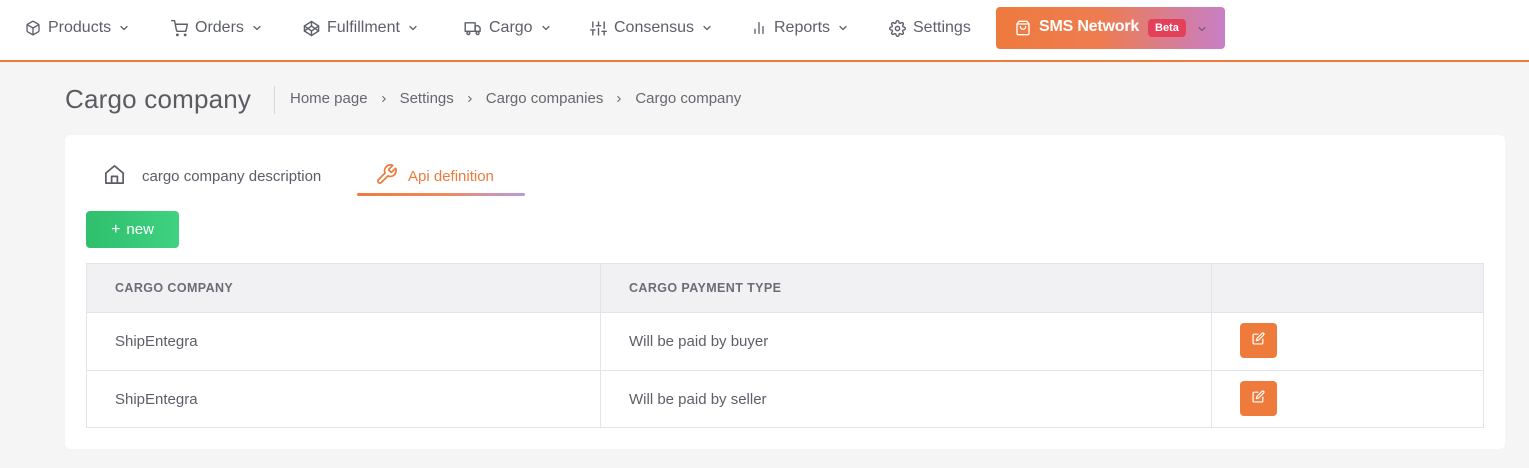 The height and width of the screenshot is (468, 1529). Describe the element at coordinates (473, 28) in the screenshot. I see `truck-icon` at that location.